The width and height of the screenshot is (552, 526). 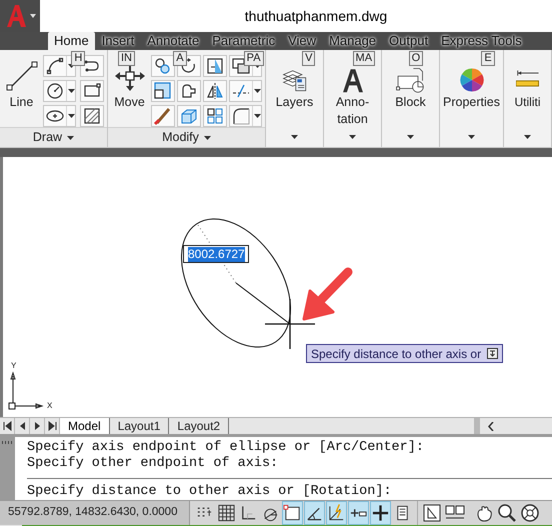 What do you see at coordinates (309, 58) in the screenshot?
I see `keytip-tooltip: V` at bounding box center [309, 58].